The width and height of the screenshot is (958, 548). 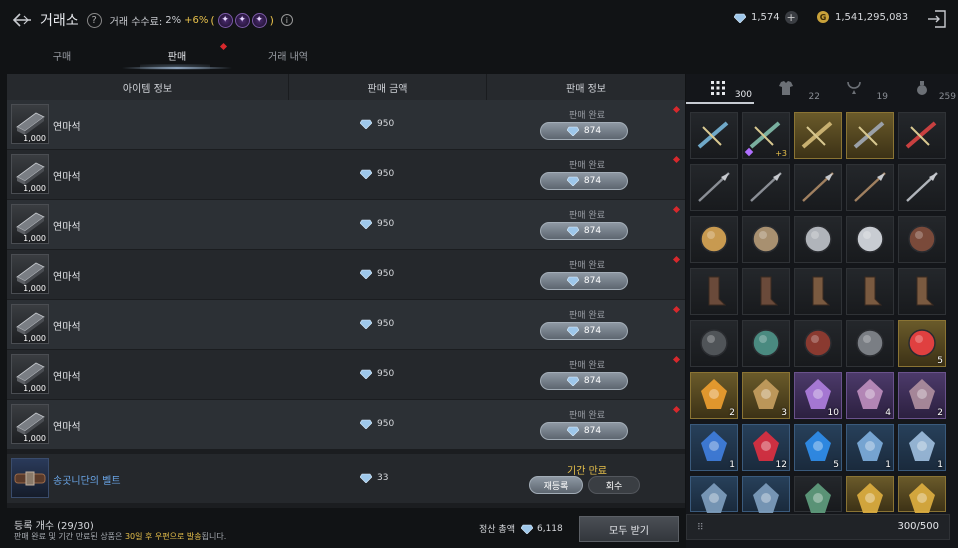 I want to click on inv-tab-accessory: 19, so click(x=856, y=89).